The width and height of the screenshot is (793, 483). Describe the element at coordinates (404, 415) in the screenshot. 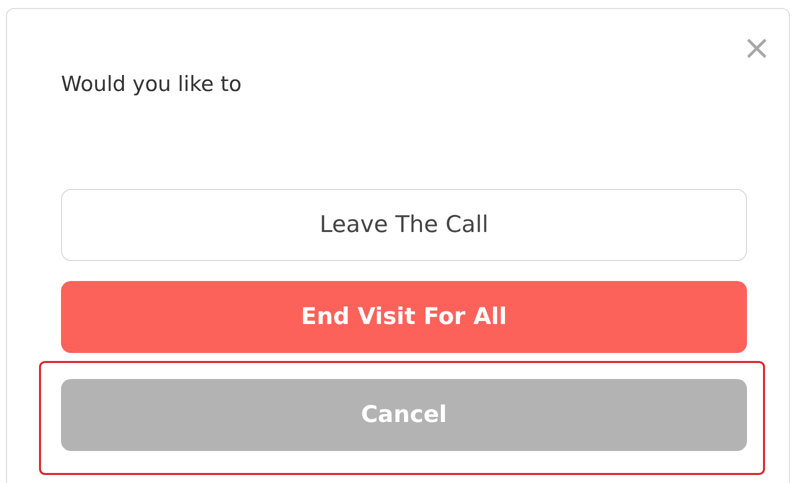

I see `dialog-button: Cancel` at that location.